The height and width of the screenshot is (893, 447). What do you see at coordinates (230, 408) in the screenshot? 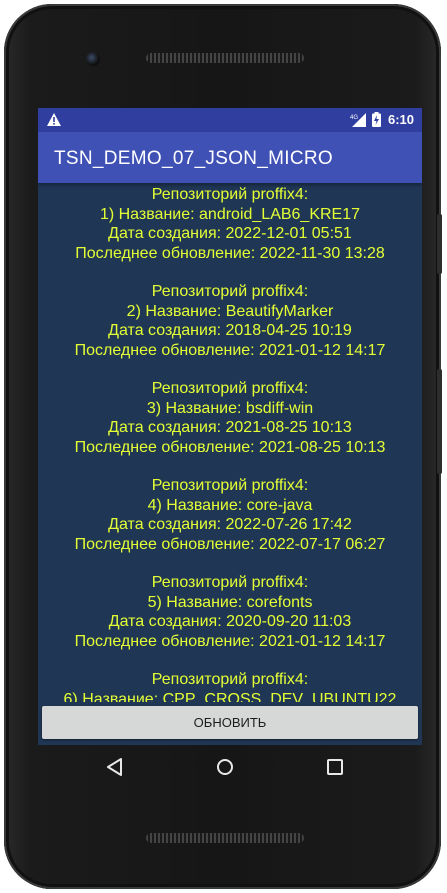
I see `repo-name: 3) Название: bsdiff-win` at bounding box center [230, 408].